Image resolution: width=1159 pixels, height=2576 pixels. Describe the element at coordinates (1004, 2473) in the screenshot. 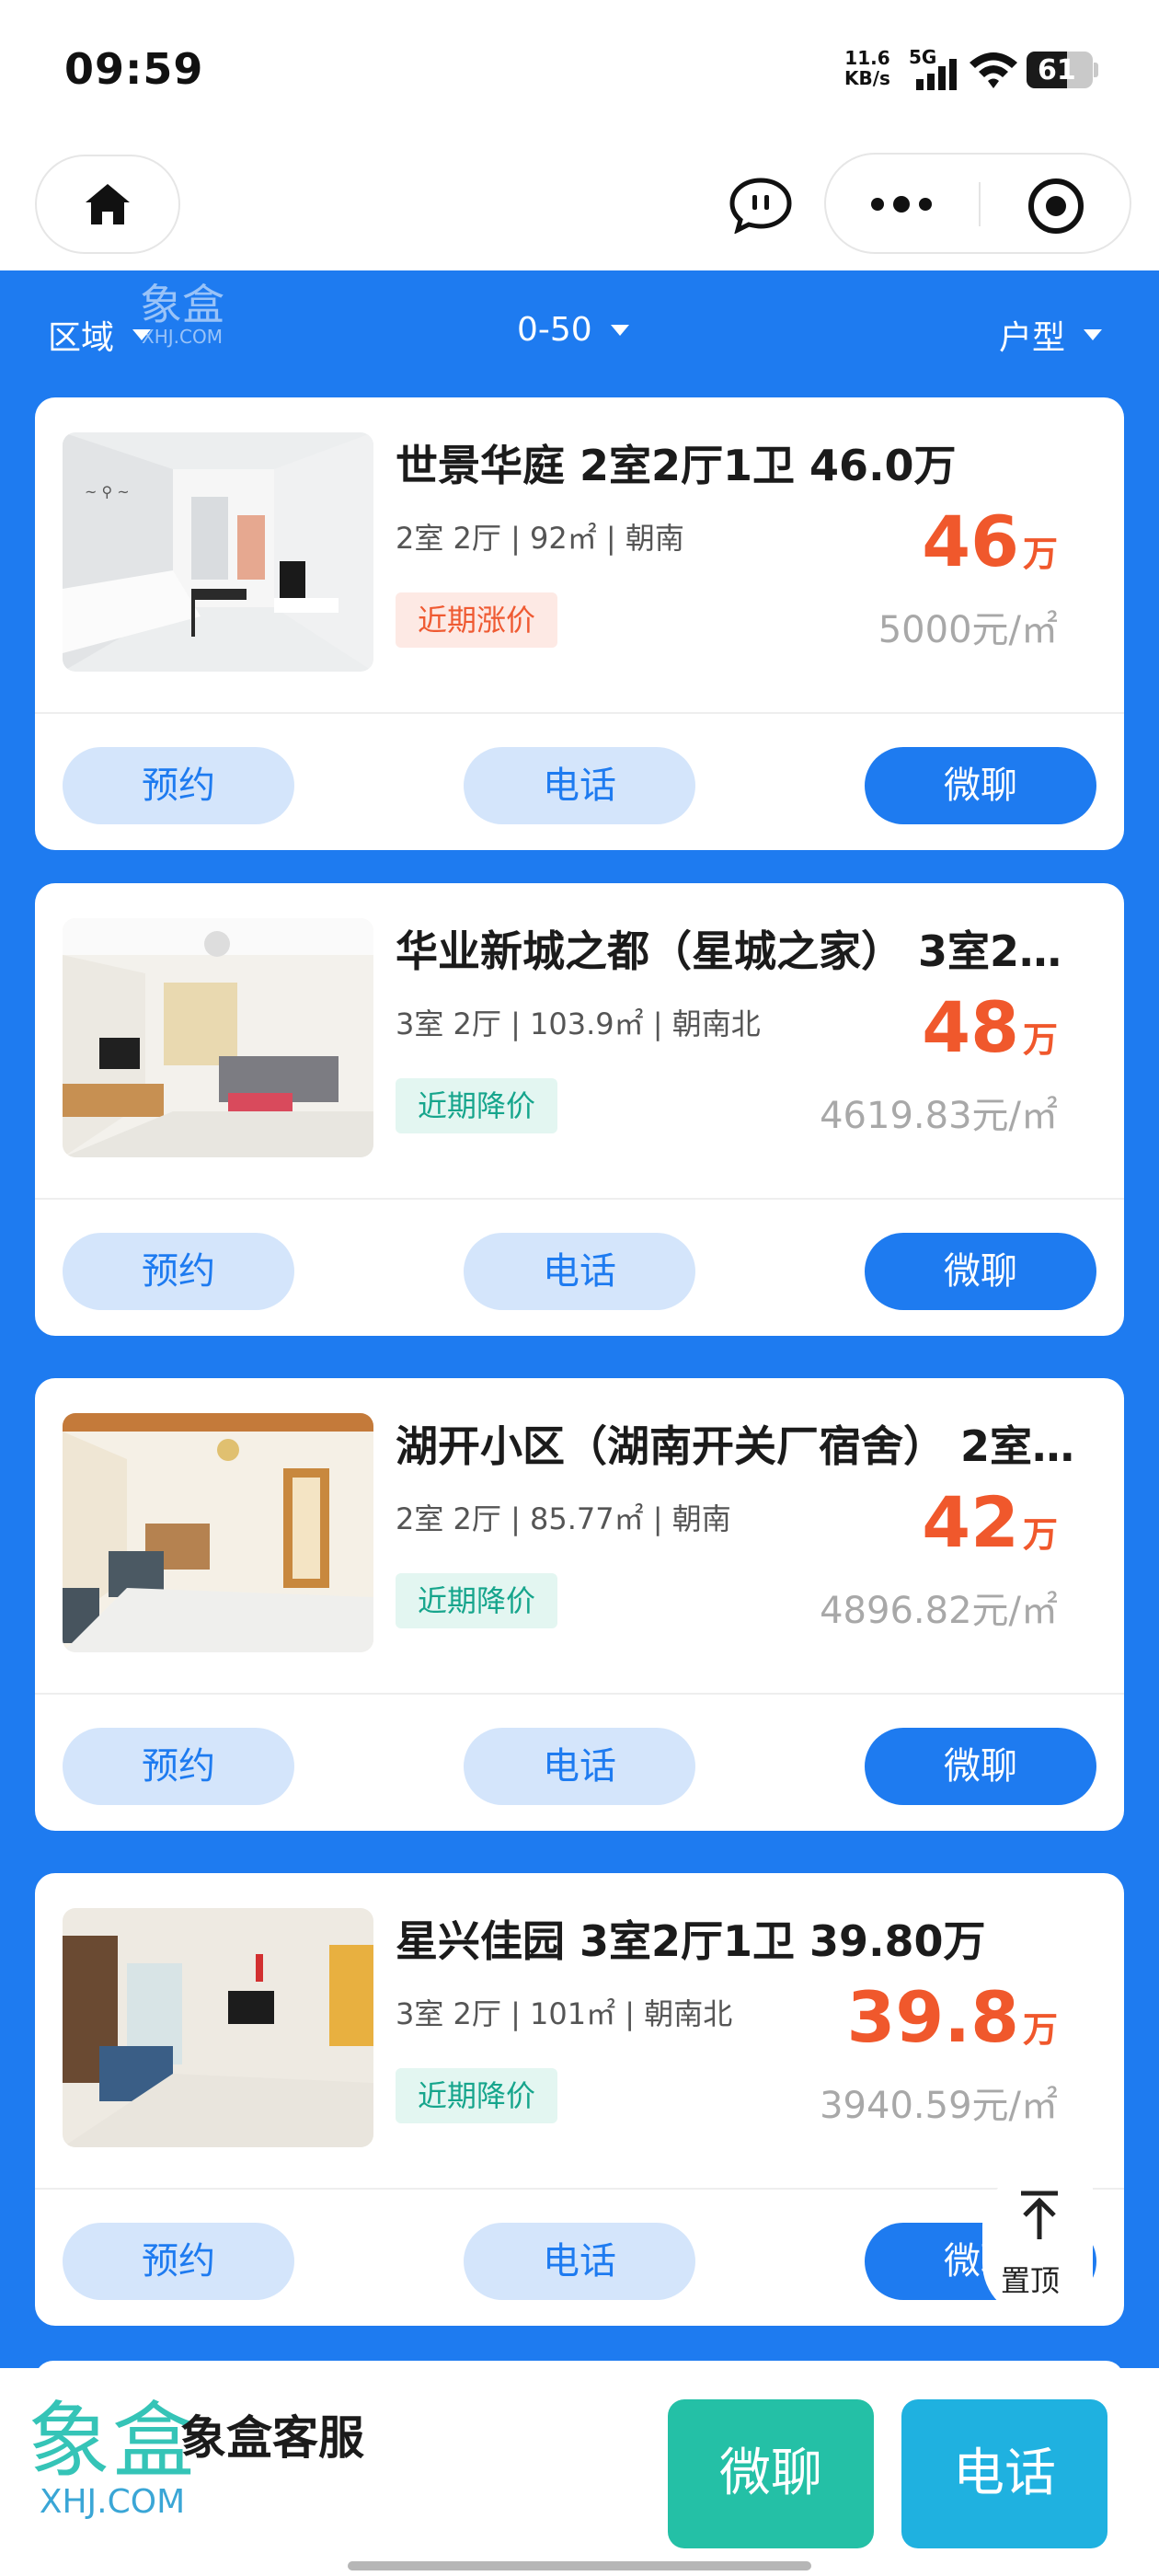

I see `service-phone-button: 电话` at that location.